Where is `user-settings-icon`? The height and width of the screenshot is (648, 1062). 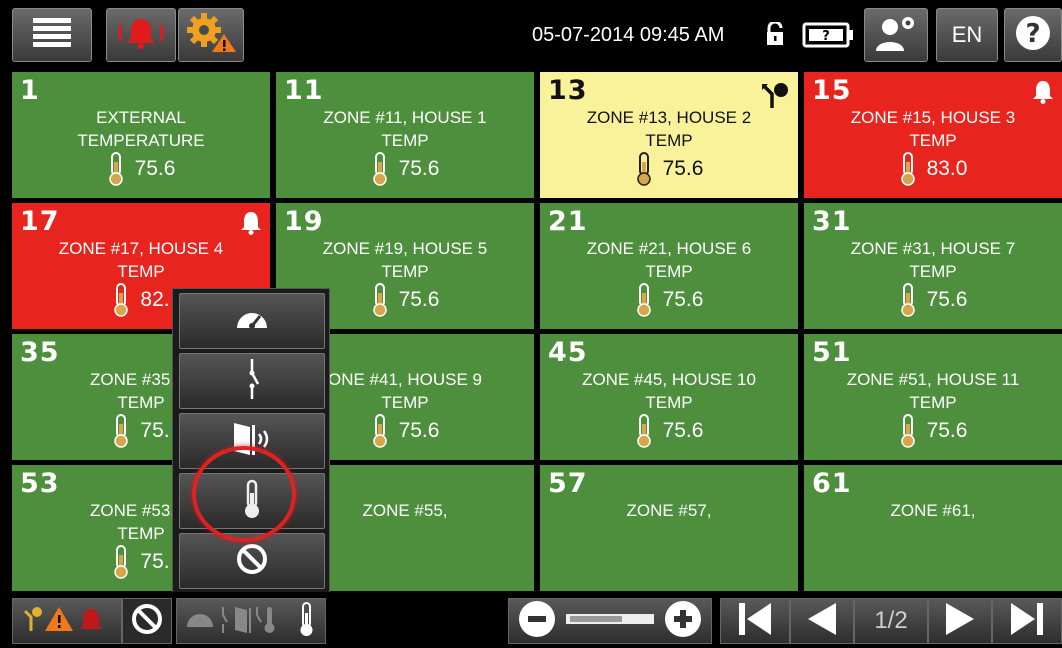 user-settings-icon is located at coordinates (896, 35).